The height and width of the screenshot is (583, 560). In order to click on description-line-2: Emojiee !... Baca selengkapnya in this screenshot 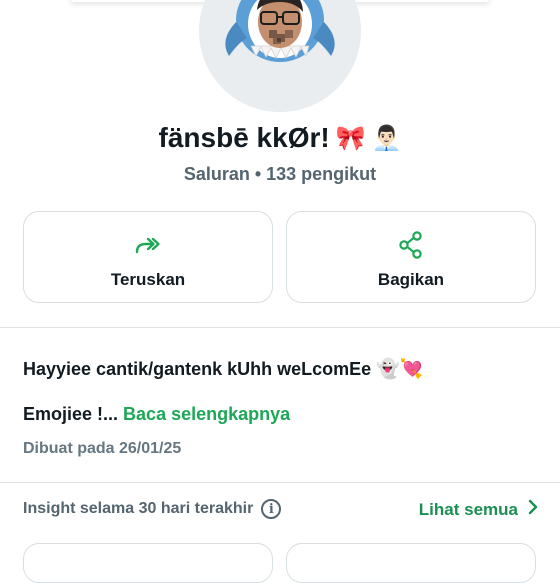, I will do `click(156, 414)`.